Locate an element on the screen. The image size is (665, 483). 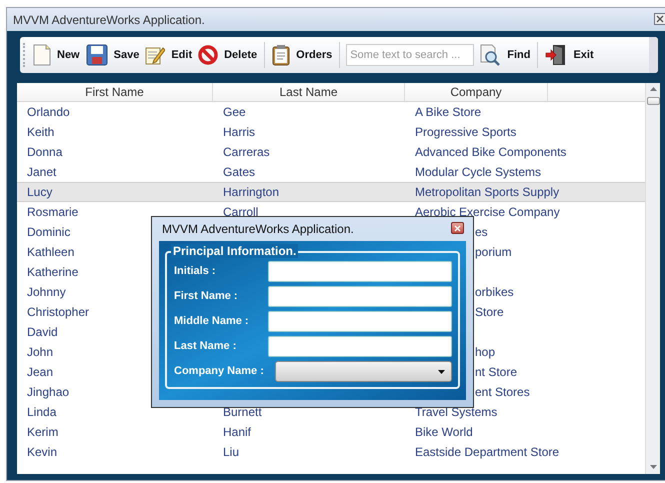
table-cell: Katherine is located at coordinates (52, 272).